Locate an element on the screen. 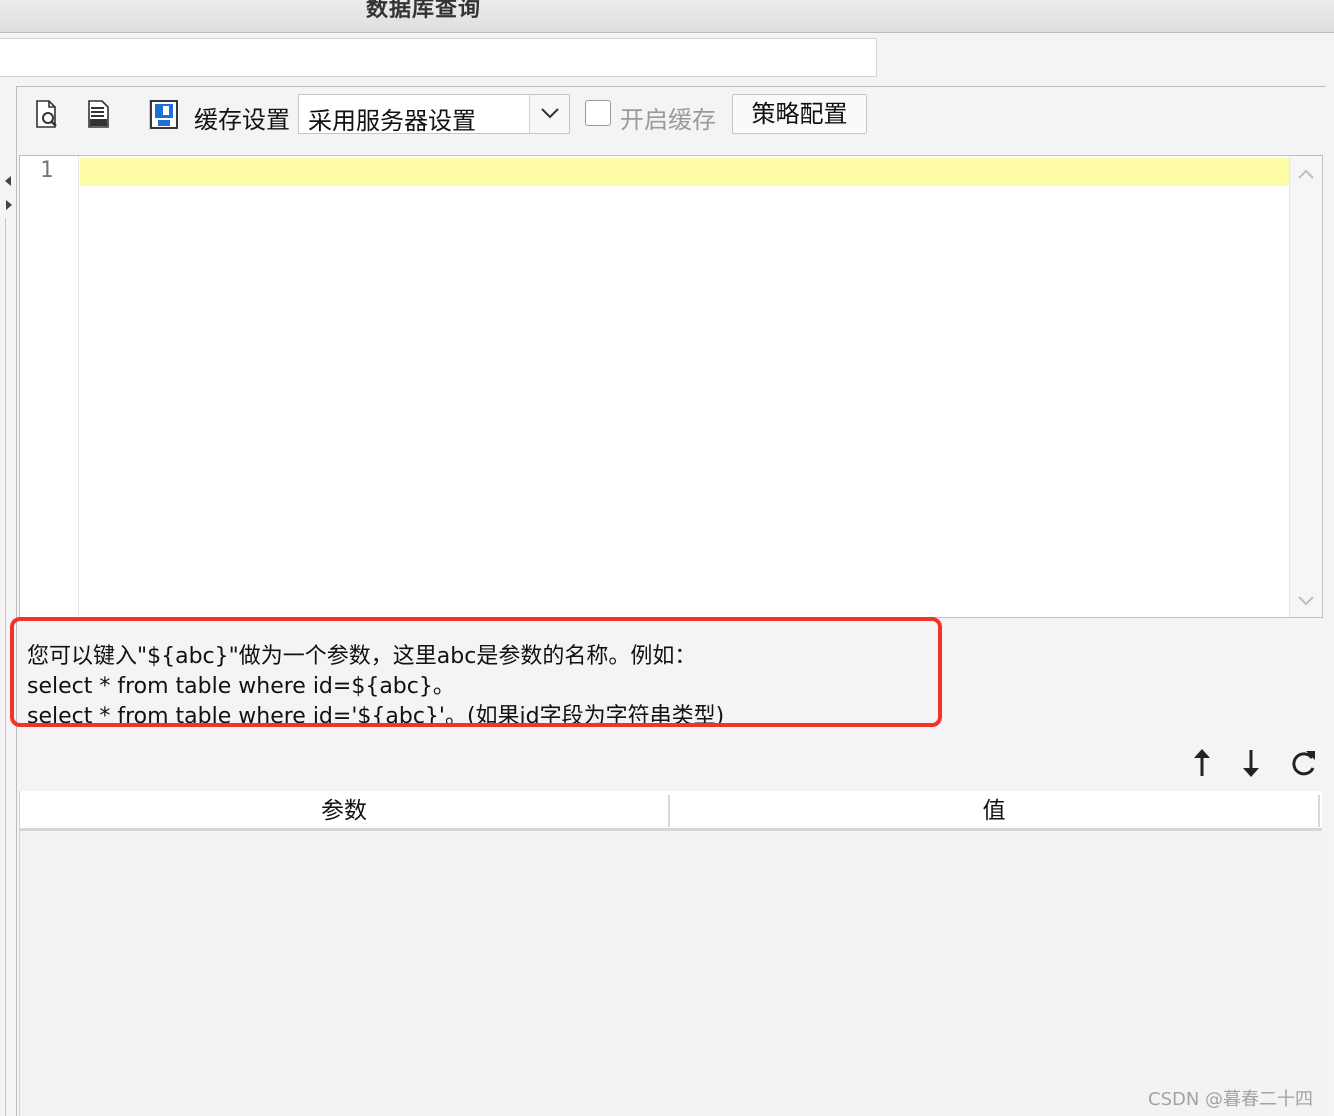  left-collapse-strip is located at coordinates (8, 601).